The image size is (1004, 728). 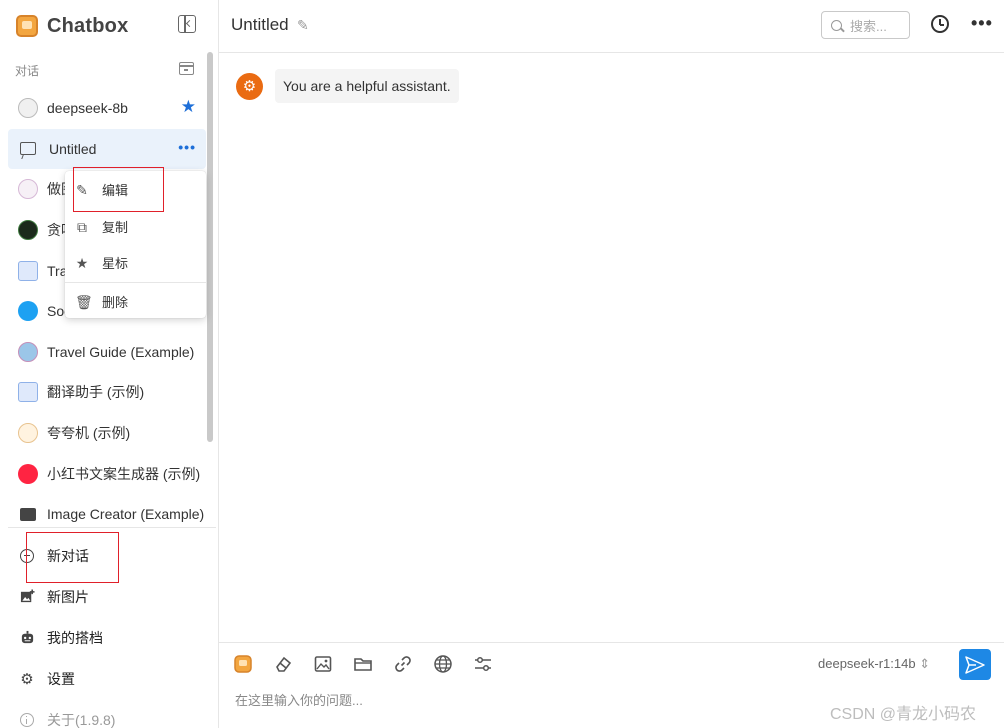 What do you see at coordinates (115, 227) in the screenshot?
I see `menu-item-label: 复制` at bounding box center [115, 227].